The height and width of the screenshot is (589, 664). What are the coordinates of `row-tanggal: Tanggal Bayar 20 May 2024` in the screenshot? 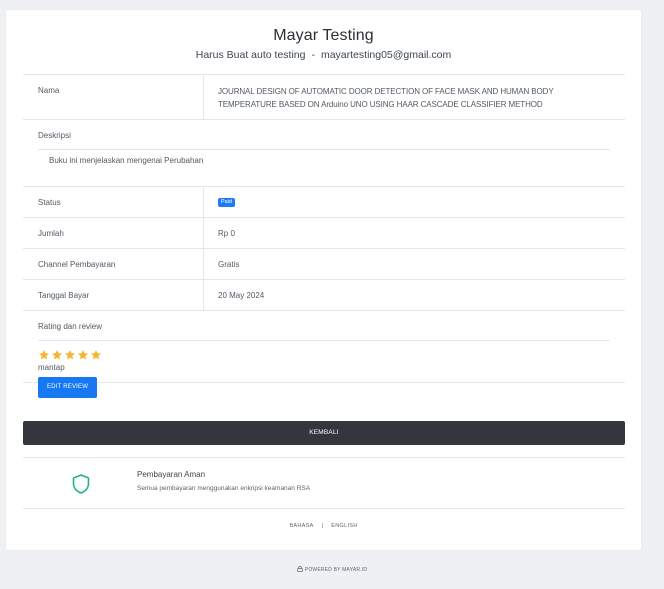 It's located at (324, 295).